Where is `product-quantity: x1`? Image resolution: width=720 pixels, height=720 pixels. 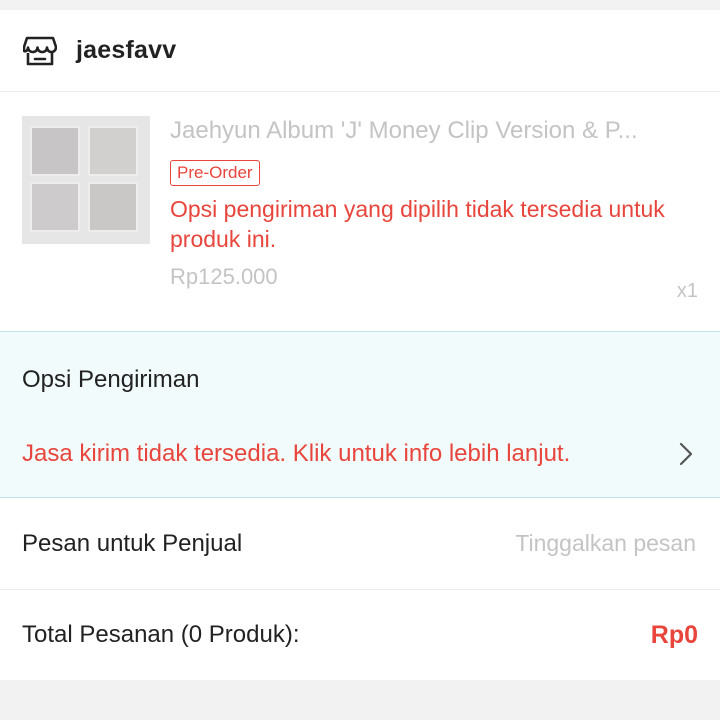
product-quantity: x1 is located at coordinates (687, 291).